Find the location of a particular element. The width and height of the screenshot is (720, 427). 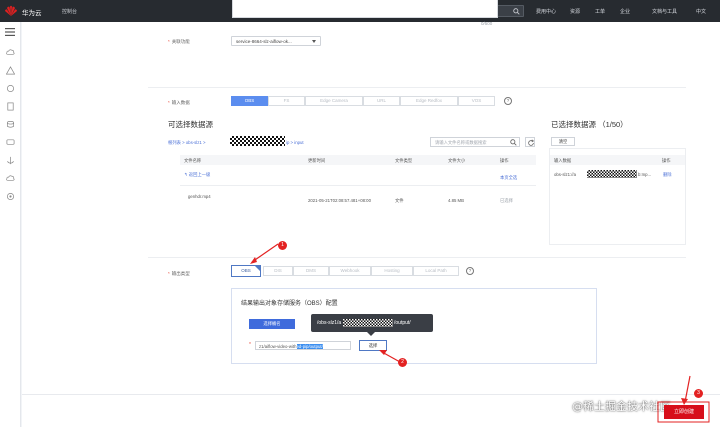

annotation-badge-1: 1 is located at coordinates (282, 245).